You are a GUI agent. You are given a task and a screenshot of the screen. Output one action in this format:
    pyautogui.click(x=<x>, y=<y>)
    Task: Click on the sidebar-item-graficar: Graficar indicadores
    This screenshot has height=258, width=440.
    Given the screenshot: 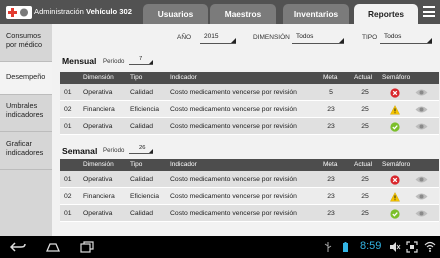 What is the action you would take?
    pyautogui.click(x=26, y=152)
    